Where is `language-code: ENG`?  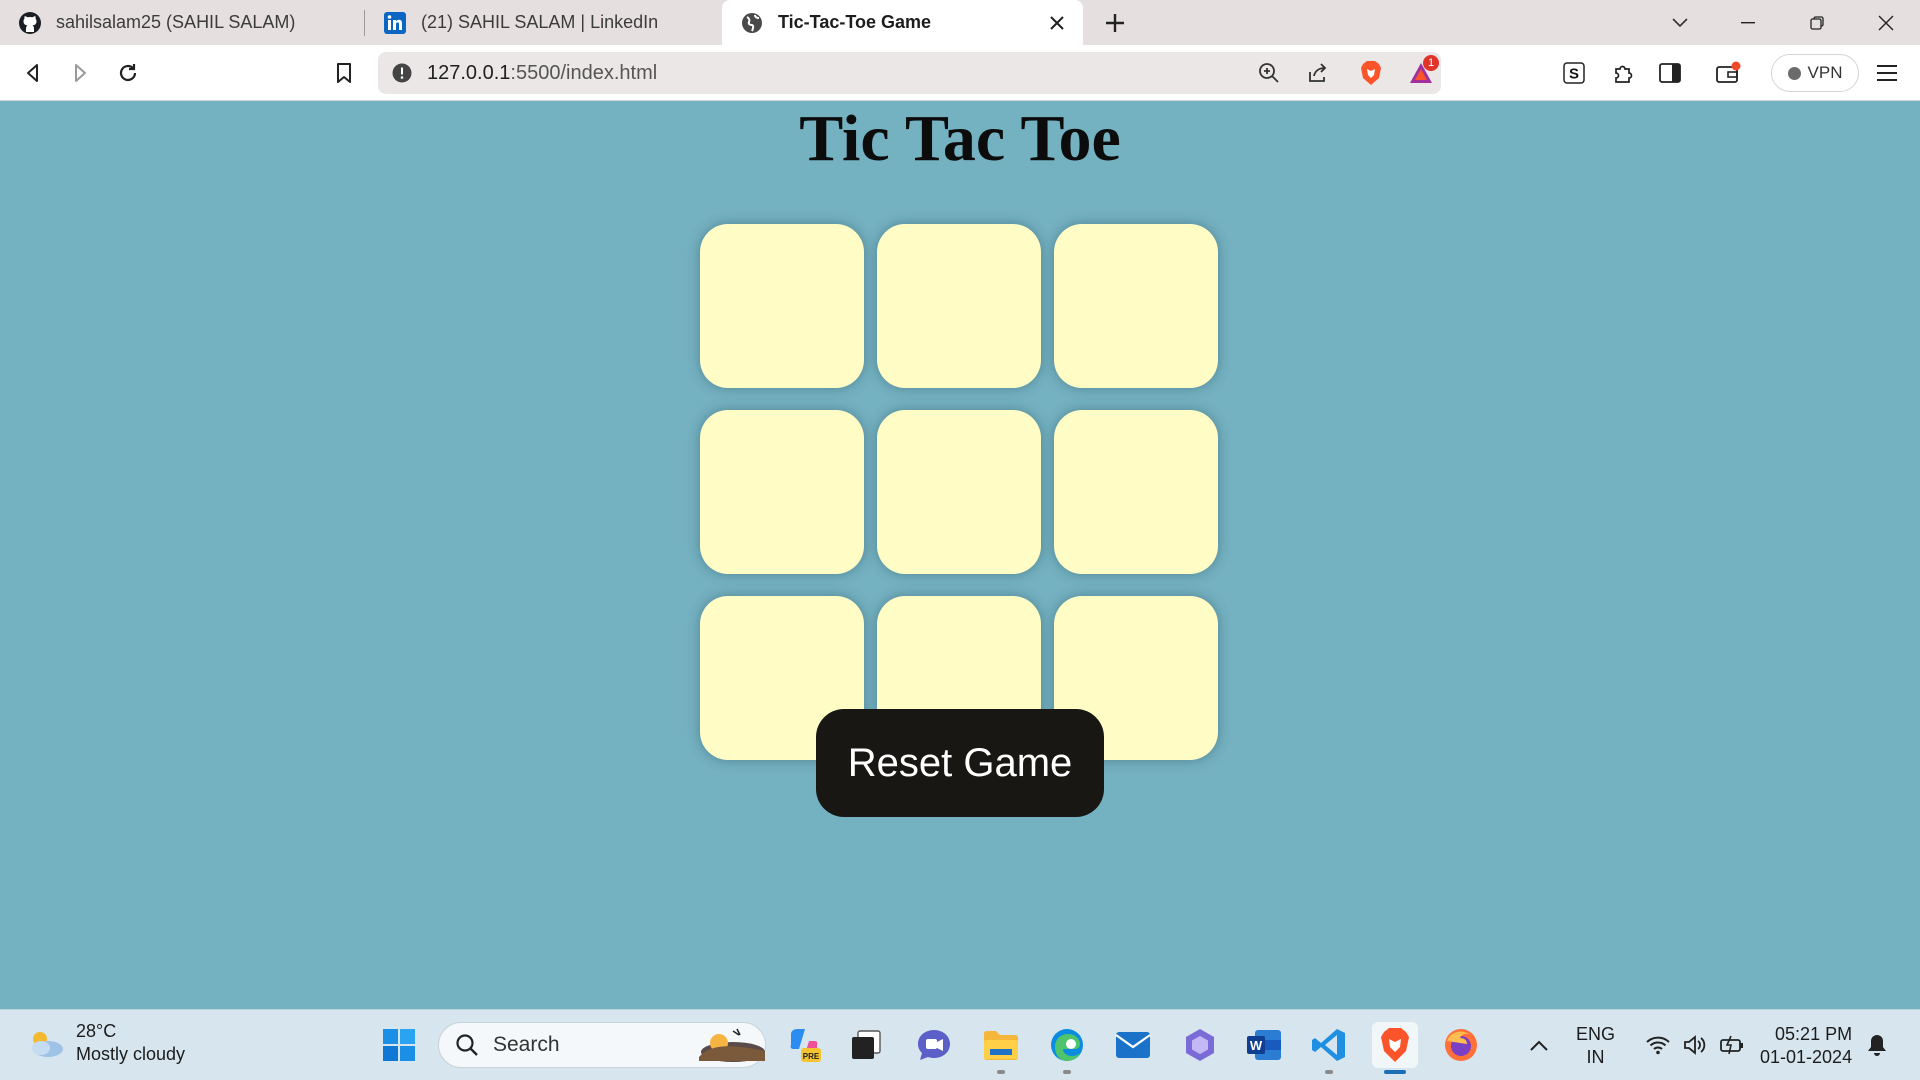 language-code: ENG is located at coordinates (1596, 1034).